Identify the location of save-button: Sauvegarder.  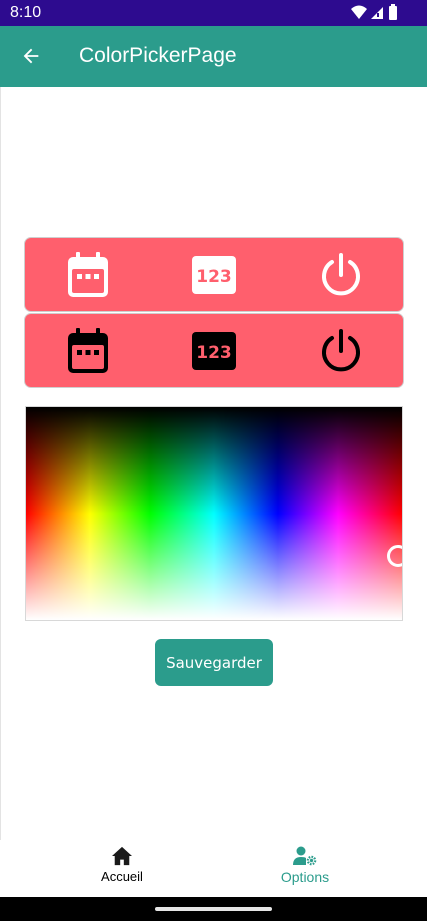
(214, 662).